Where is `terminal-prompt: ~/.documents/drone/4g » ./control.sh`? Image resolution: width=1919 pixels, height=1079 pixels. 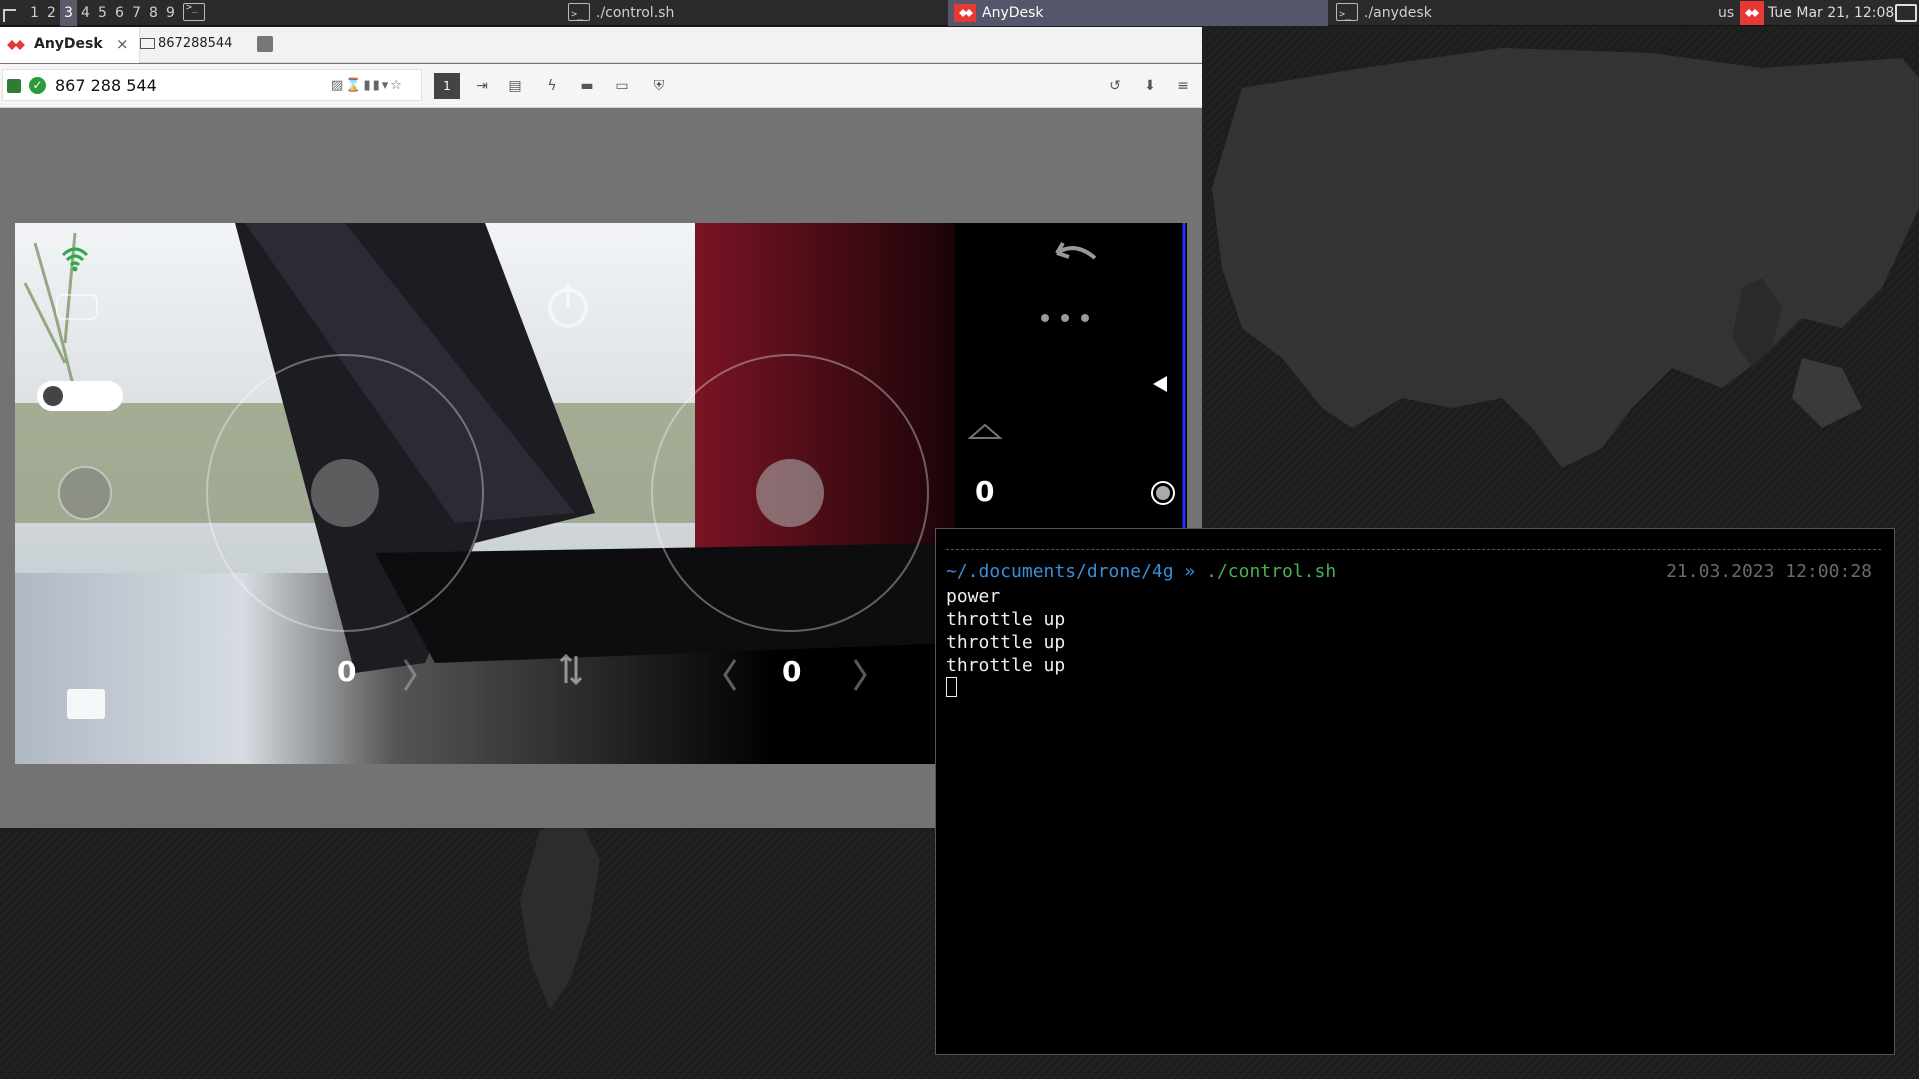
terminal-prompt: ~/.documents/drone/4g » ./control.sh is located at coordinates (1141, 571).